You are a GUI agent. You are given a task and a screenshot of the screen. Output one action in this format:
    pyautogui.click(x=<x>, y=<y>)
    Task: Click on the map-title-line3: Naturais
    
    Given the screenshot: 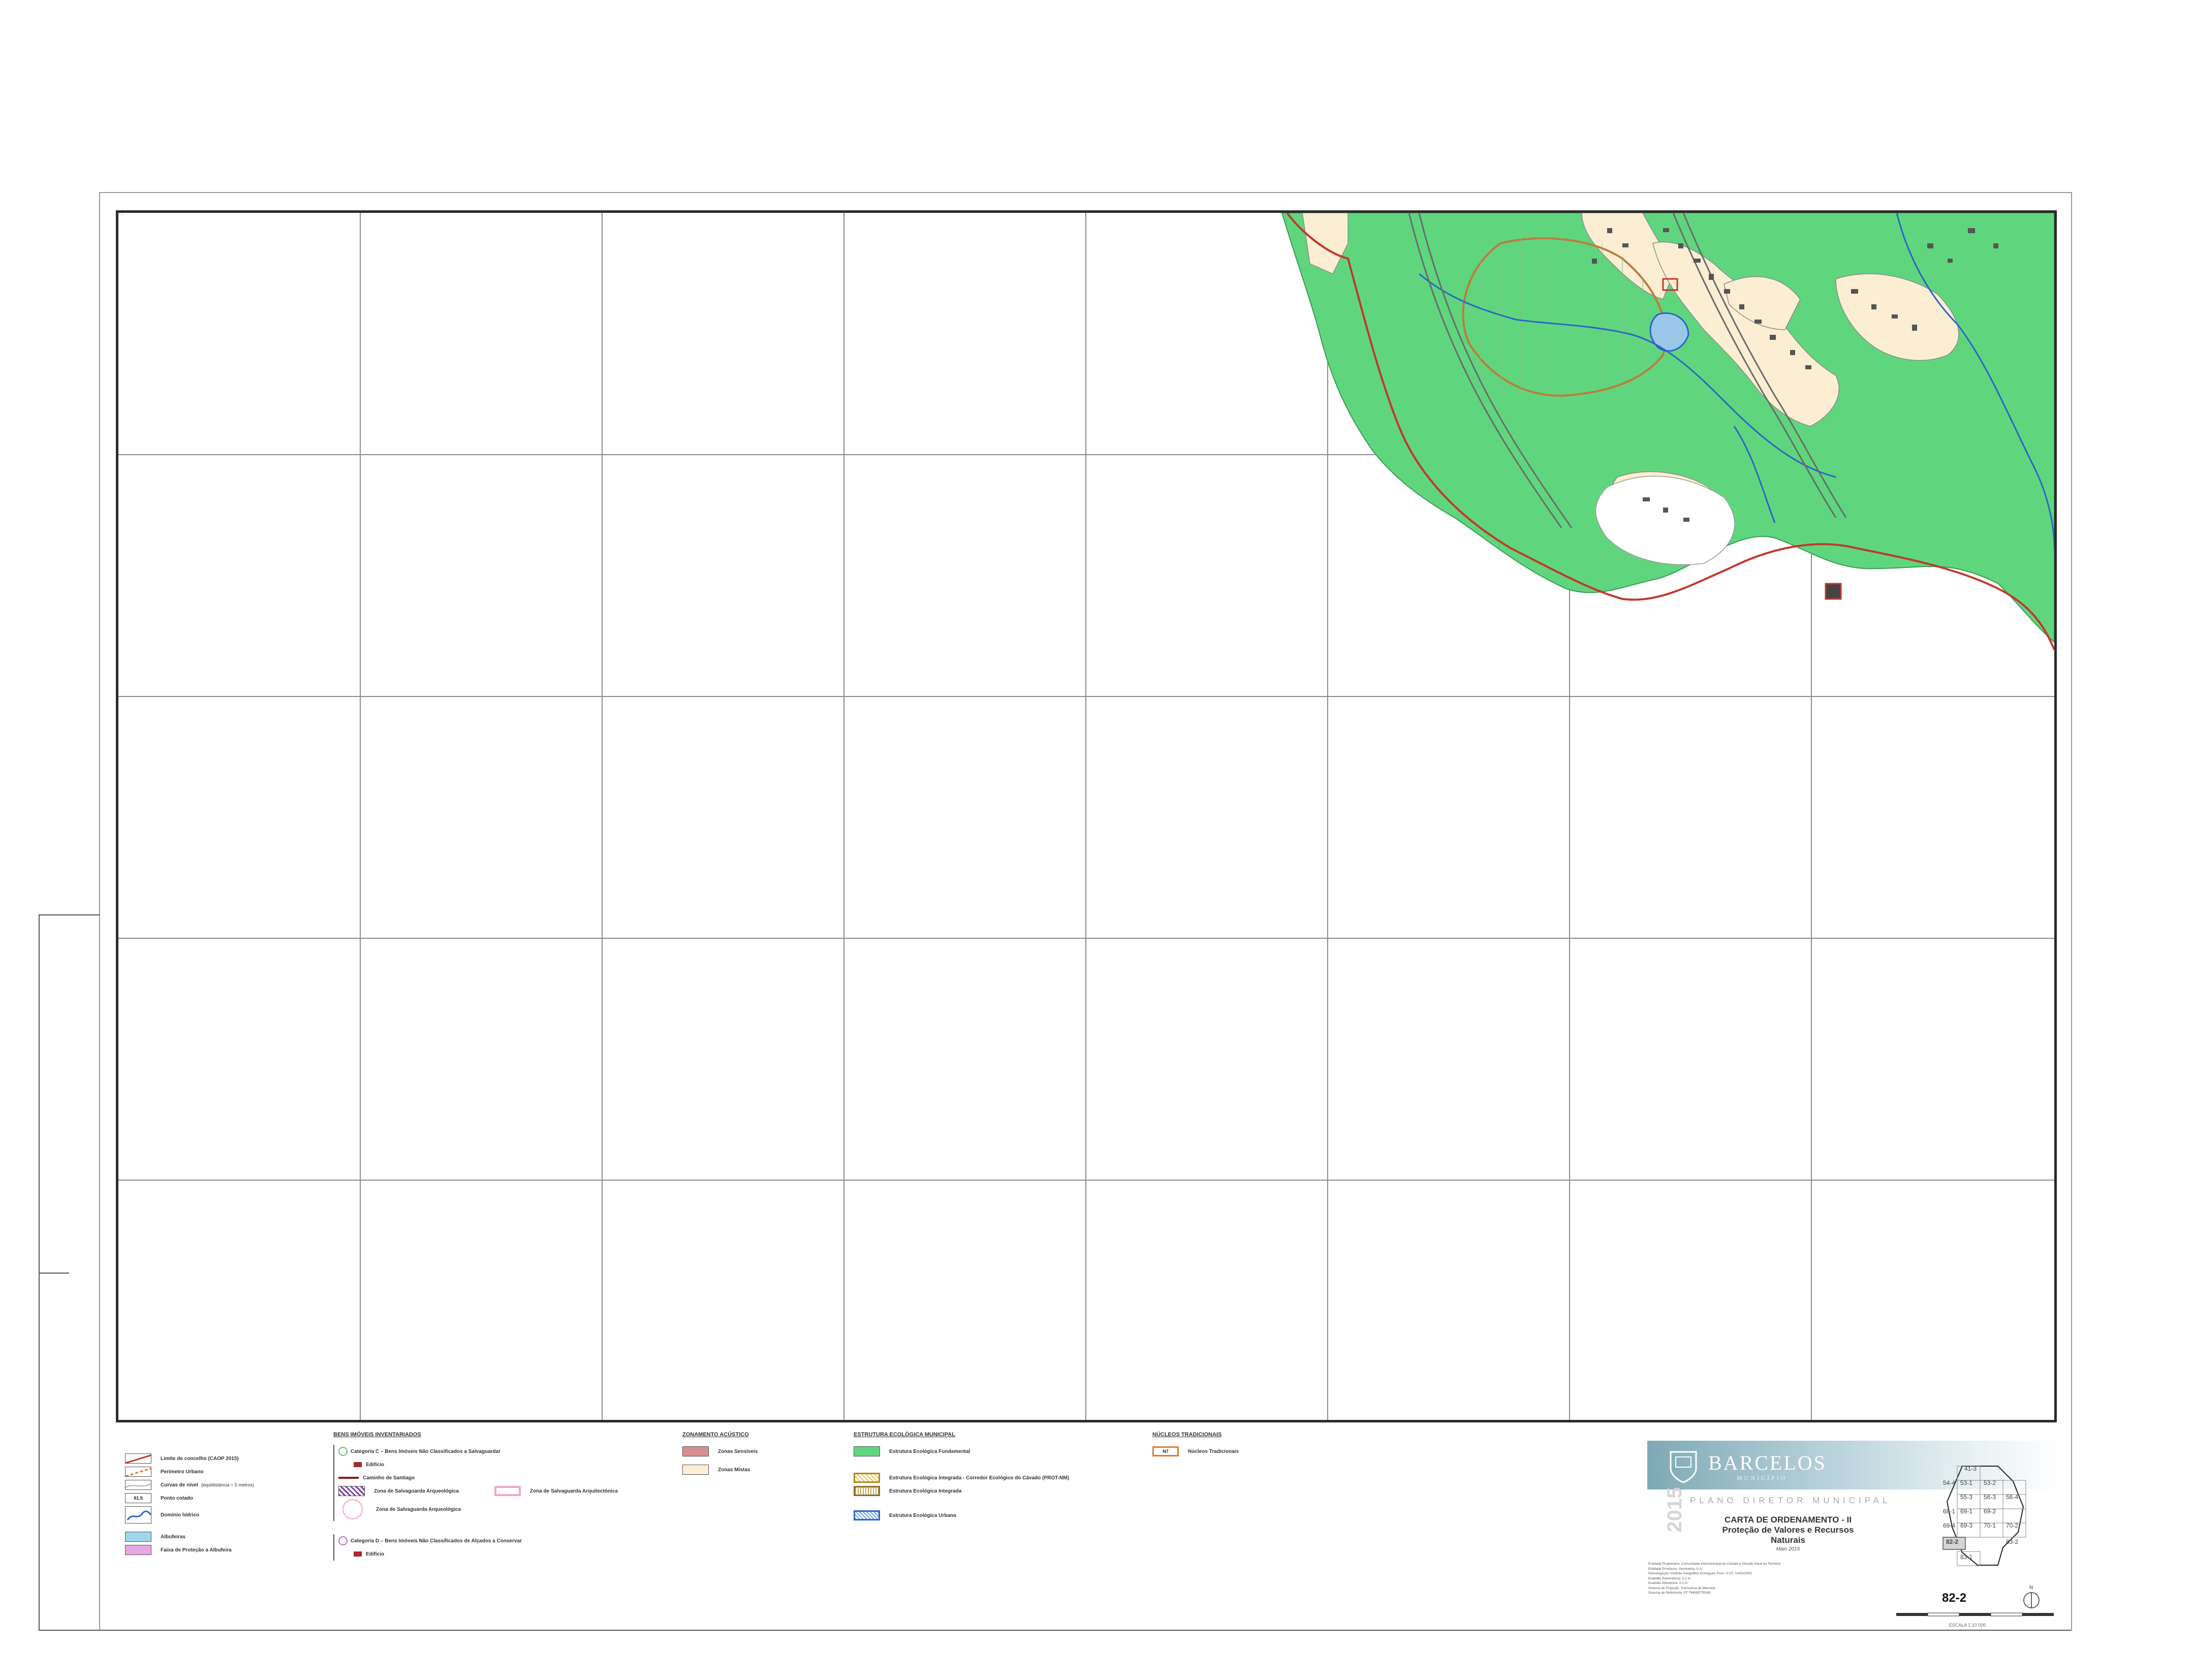 What is the action you would take?
    pyautogui.click(x=1788, y=1540)
    